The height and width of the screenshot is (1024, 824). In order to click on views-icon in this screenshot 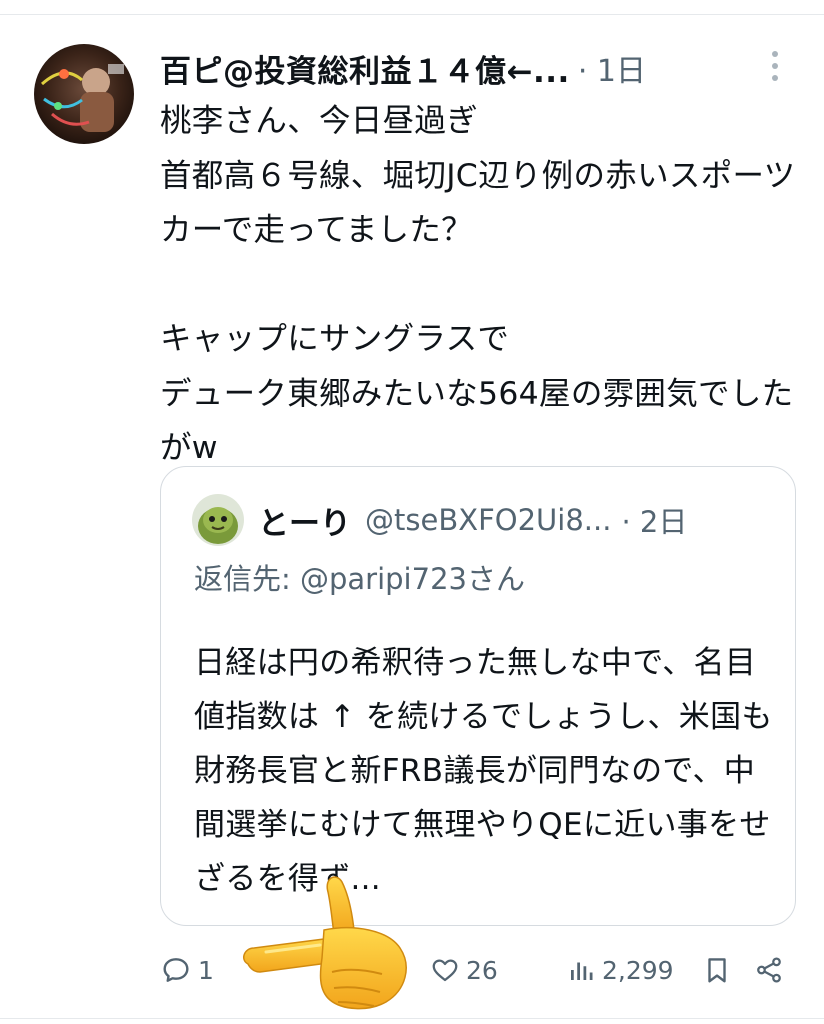, I will do `click(582, 971)`.